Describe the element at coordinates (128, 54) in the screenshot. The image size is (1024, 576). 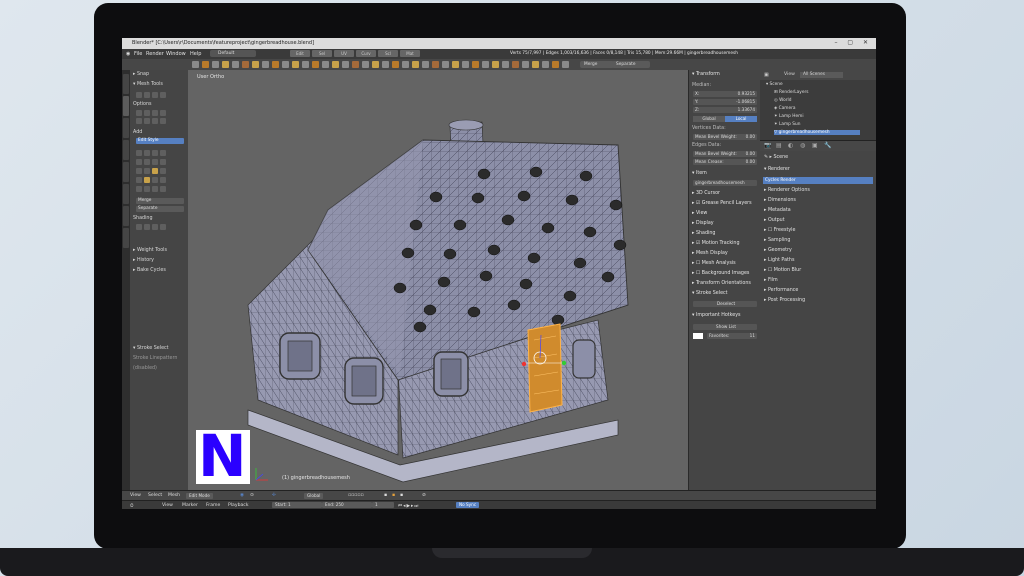
I see `blender-logo-icon: ◉` at that location.